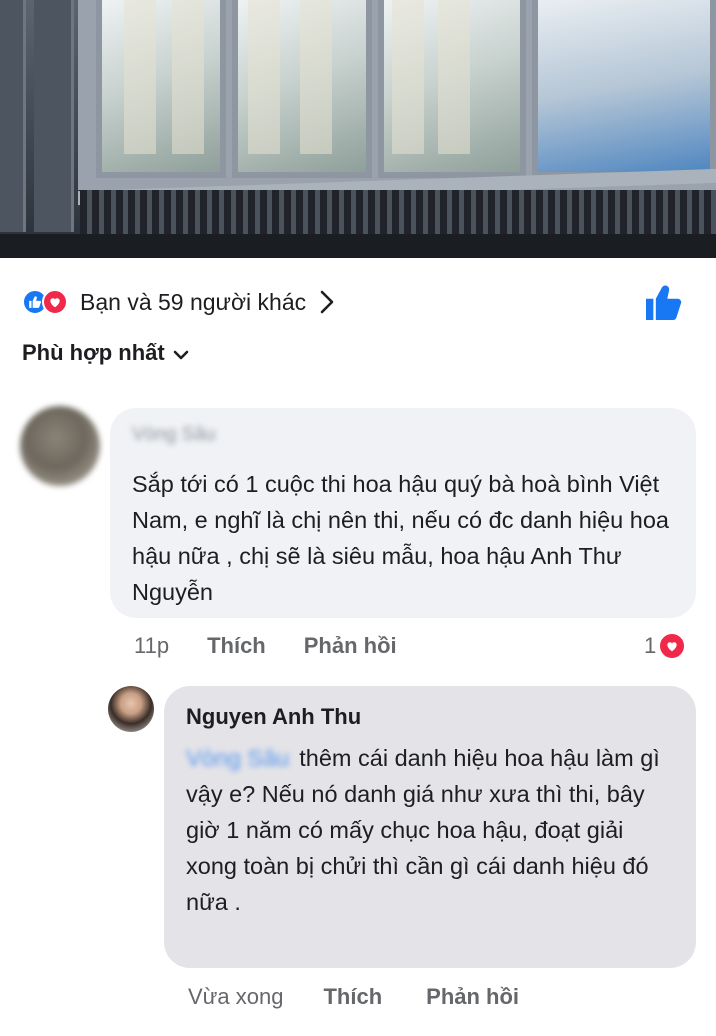  I want to click on chevron-right-icon, so click(327, 302).